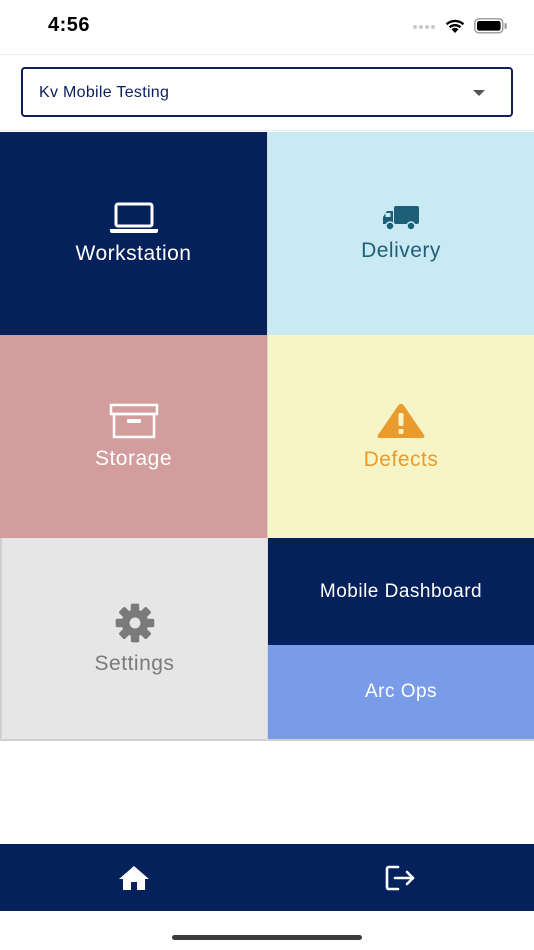 The image size is (534, 950). I want to click on header: Kv Mobile Testing, so click(267, 92).